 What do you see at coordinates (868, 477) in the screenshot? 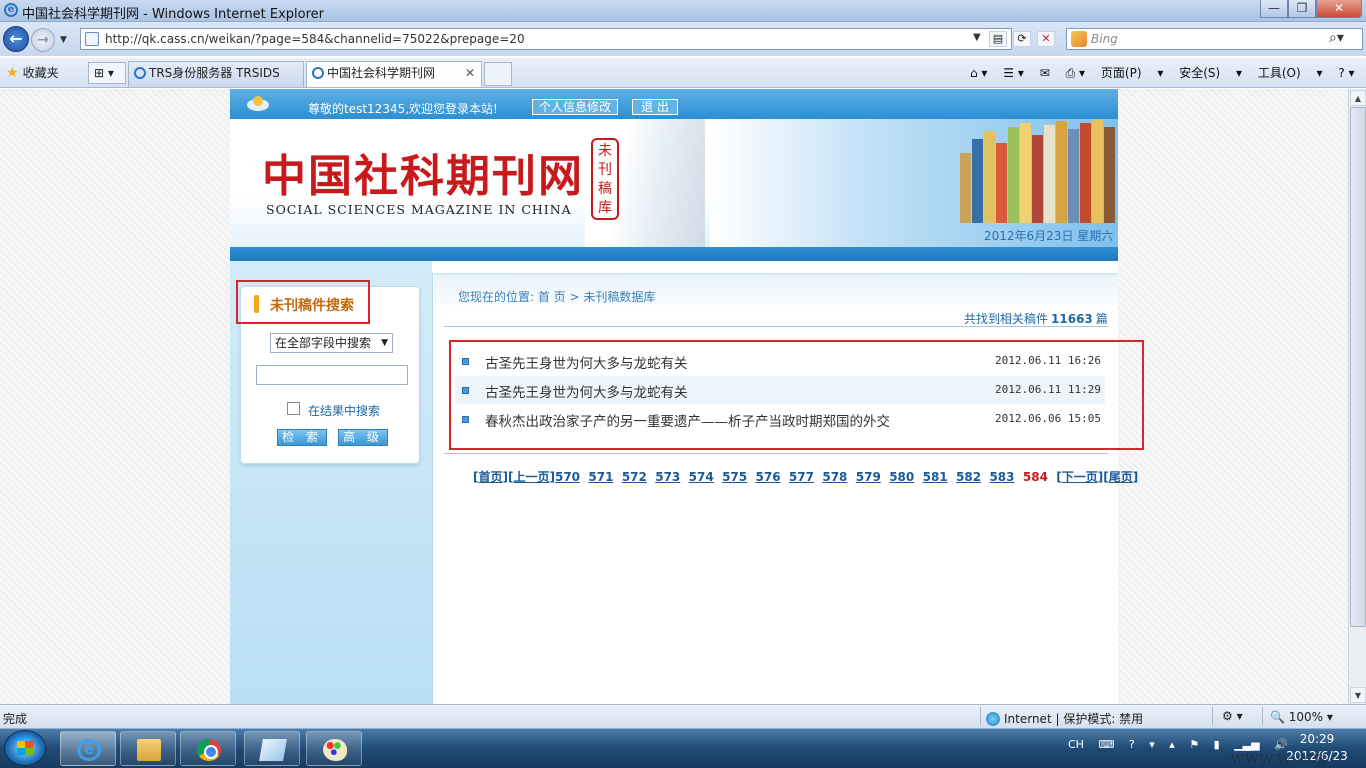
I see `page-link: 579` at bounding box center [868, 477].